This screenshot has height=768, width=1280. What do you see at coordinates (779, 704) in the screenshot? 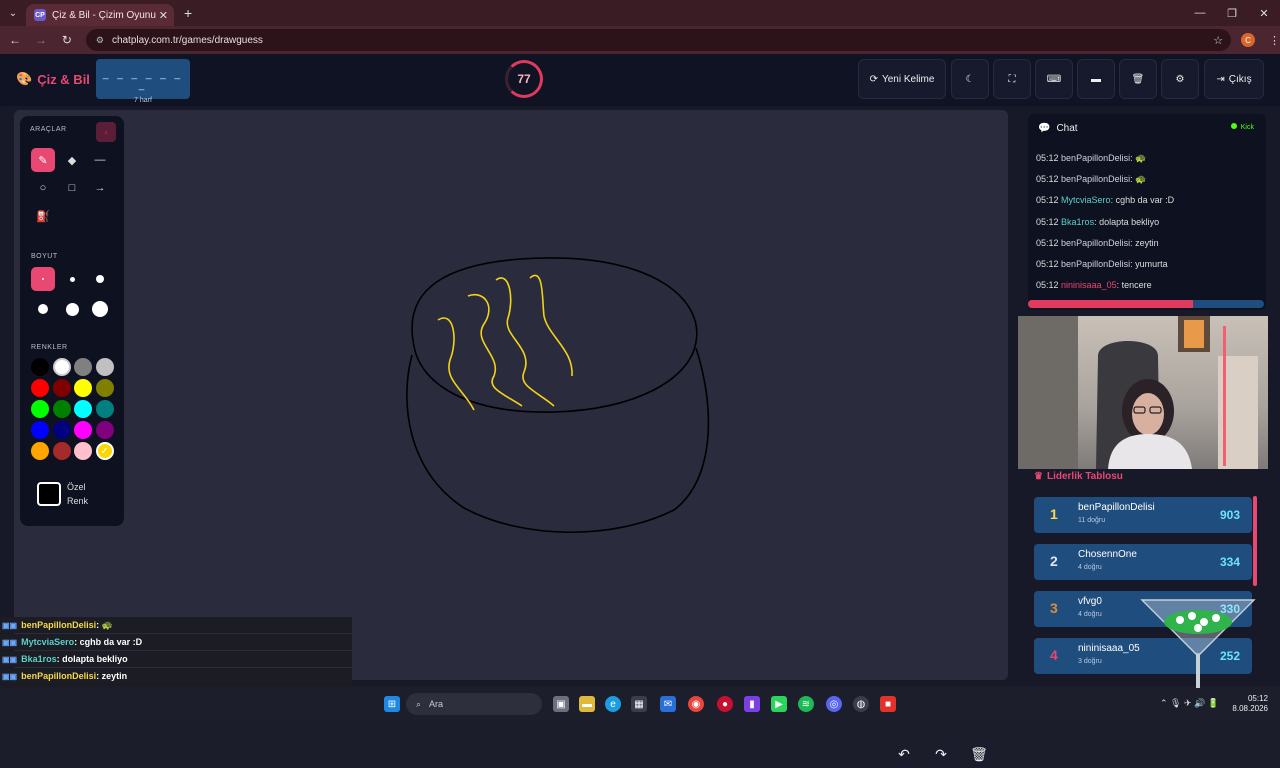
I see `play-app-icon: ▶` at bounding box center [779, 704].